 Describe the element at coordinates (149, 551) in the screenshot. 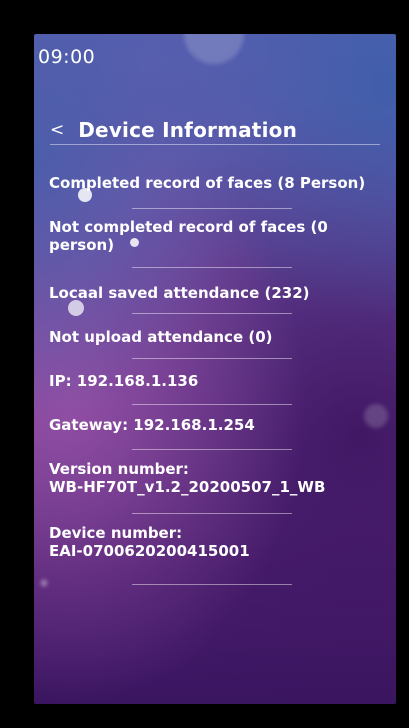

I see `info-text: EAI-0700620200415001` at that location.